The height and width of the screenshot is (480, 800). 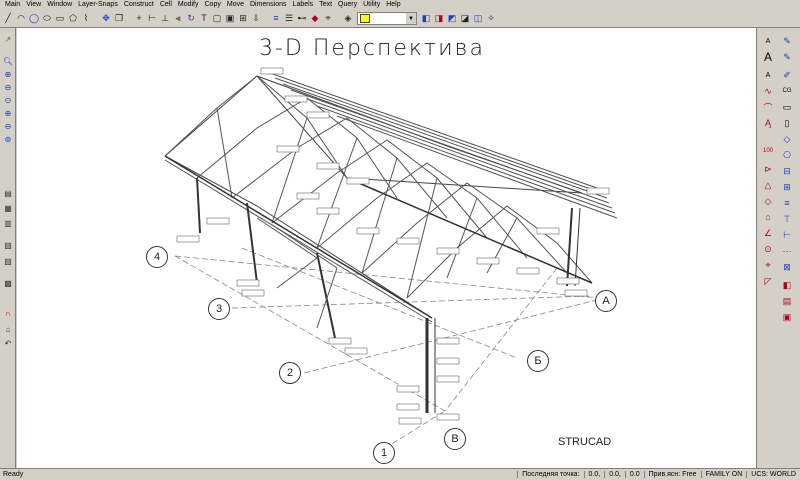 What do you see at coordinates (47, 19) in the screenshot?
I see `ellipse-icon: ⬭` at bounding box center [47, 19].